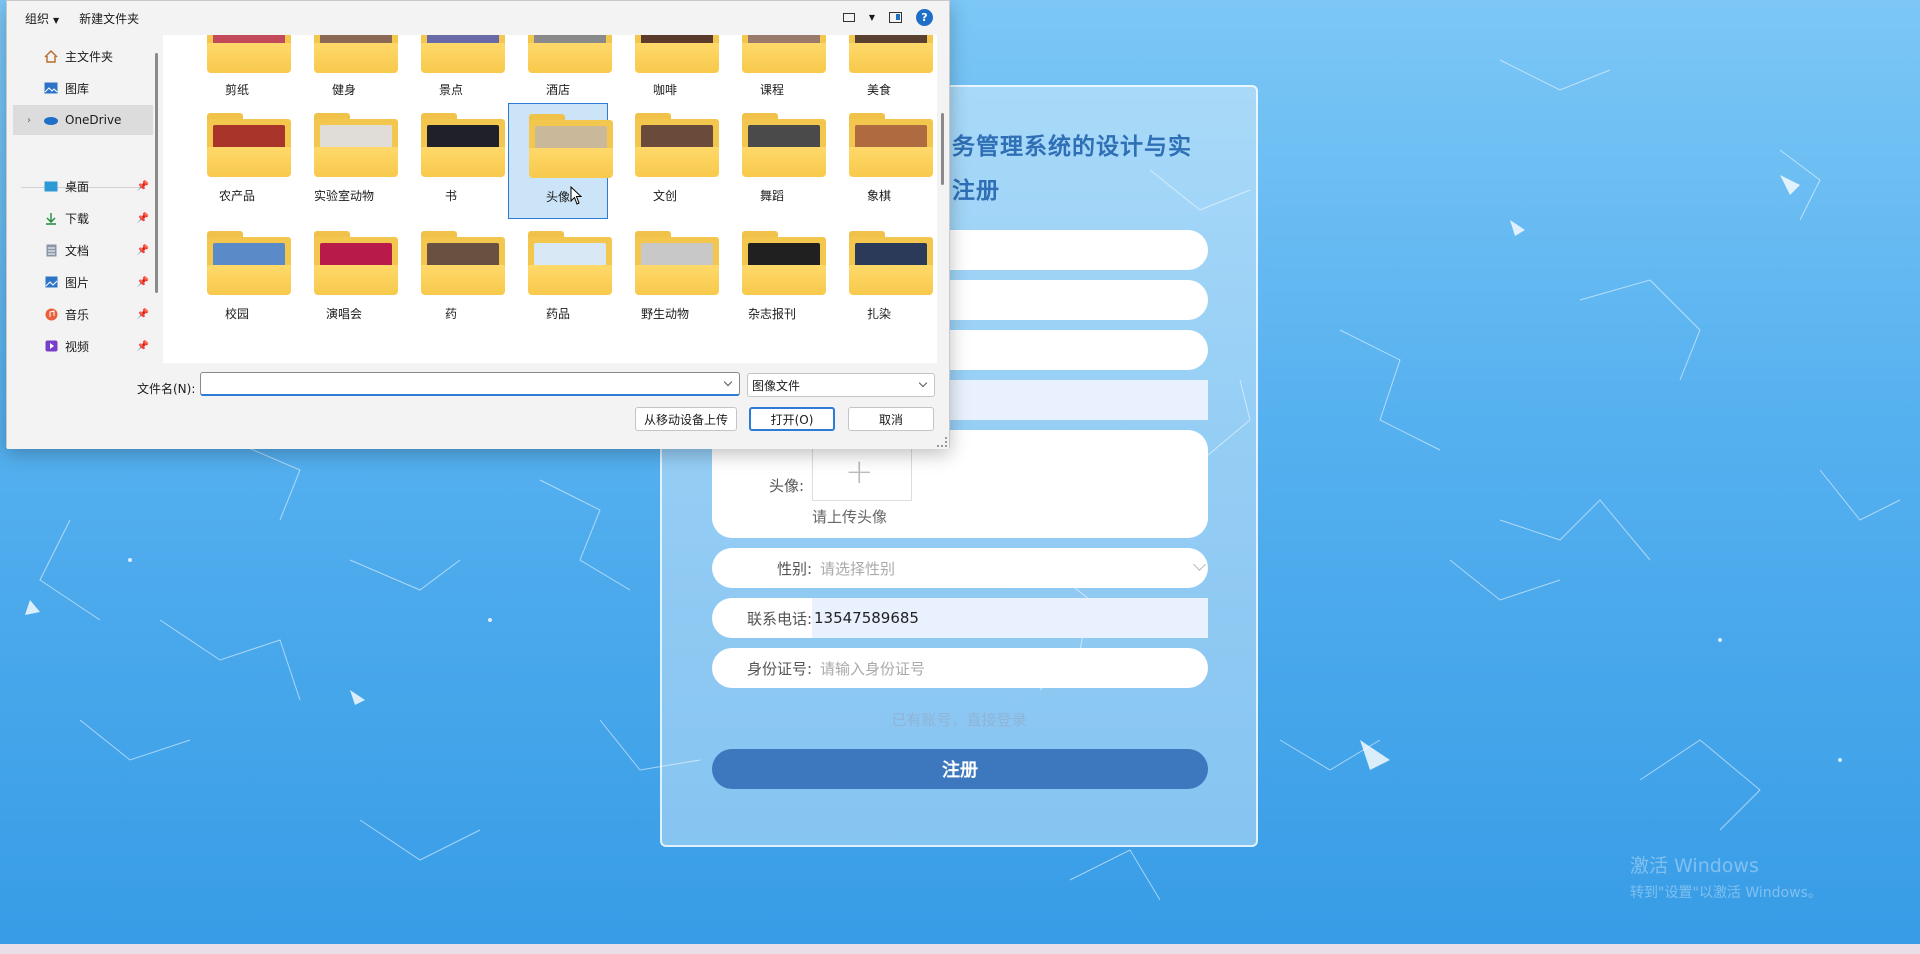 Image resolution: width=1920 pixels, height=954 pixels. I want to click on nav-videos-label: 视频, so click(77, 346).